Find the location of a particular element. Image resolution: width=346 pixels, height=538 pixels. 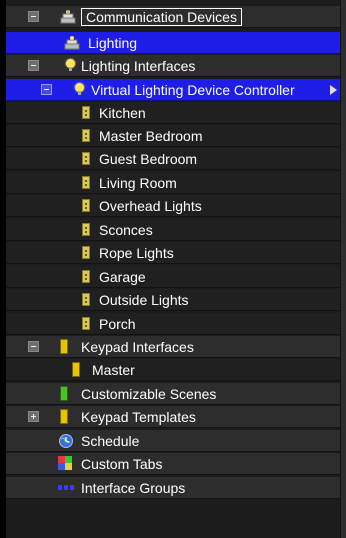

tree-item-lighting: Lighting is located at coordinates (173, 43).